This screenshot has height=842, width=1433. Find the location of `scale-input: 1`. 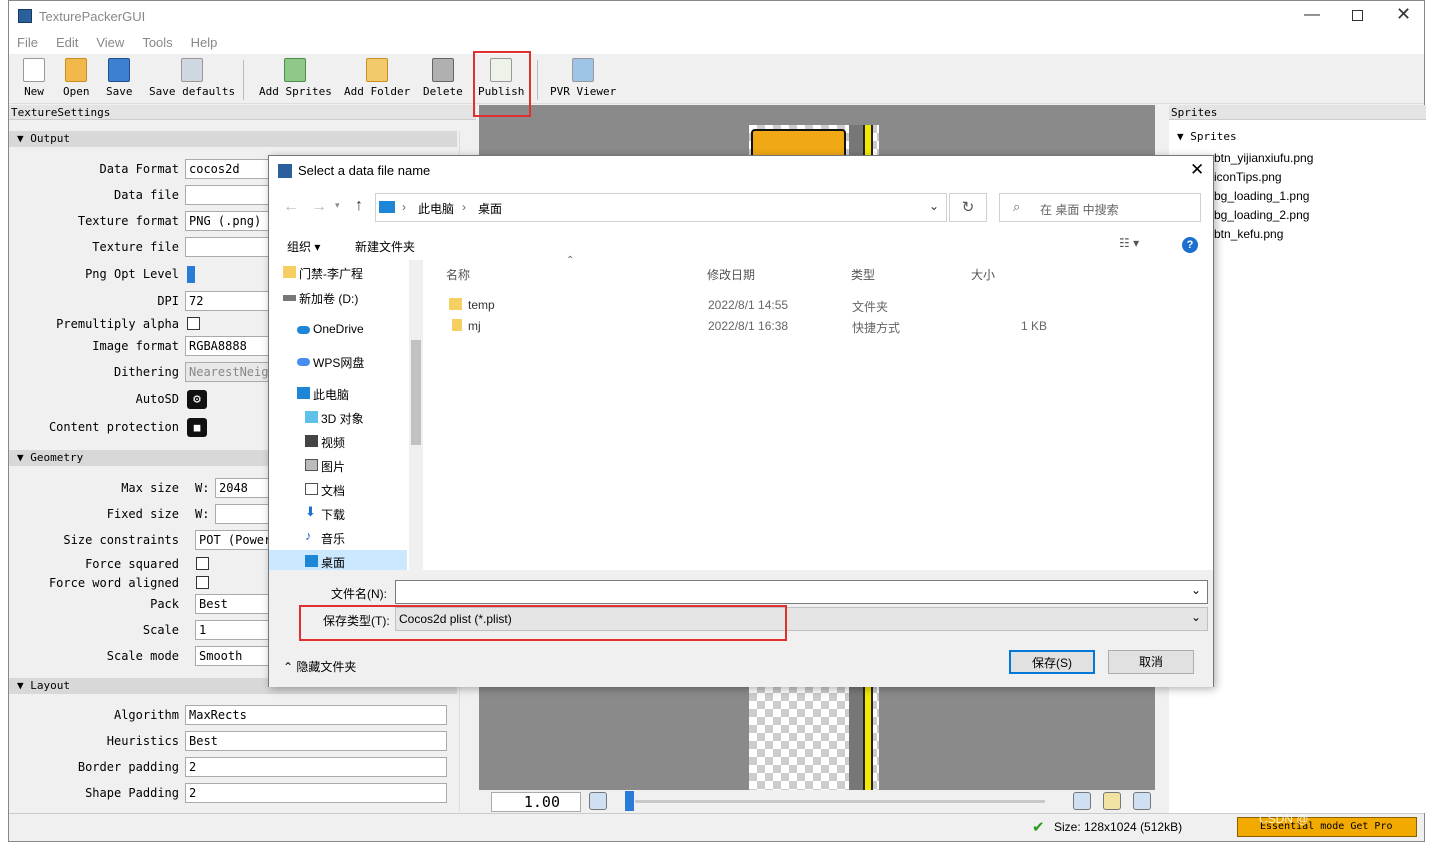

scale-input: 1 is located at coordinates (235, 630).